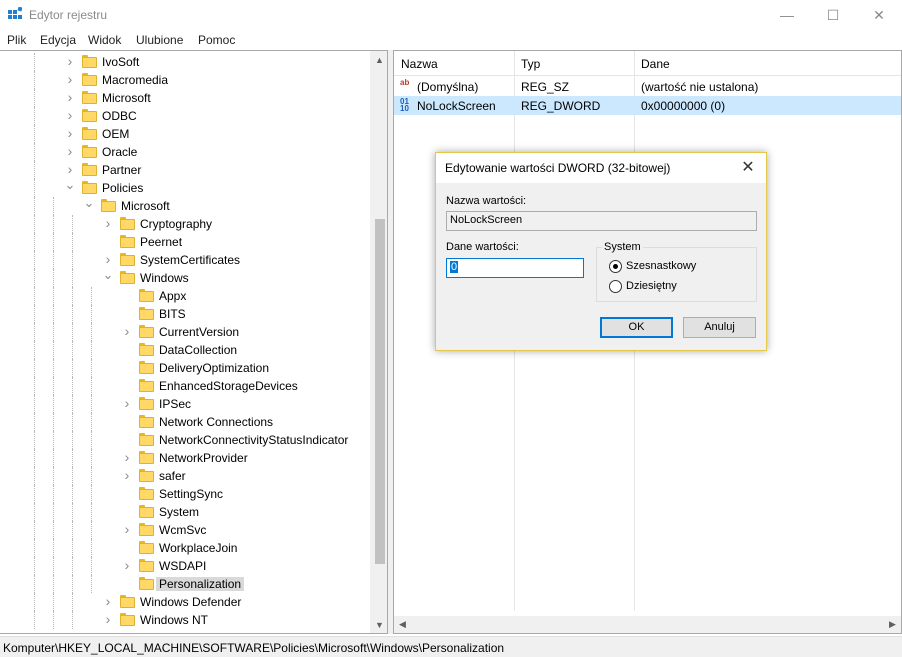 The height and width of the screenshot is (657, 902). I want to click on tree-vertical-scrollbar: ▲ ▼, so click(378, 342).